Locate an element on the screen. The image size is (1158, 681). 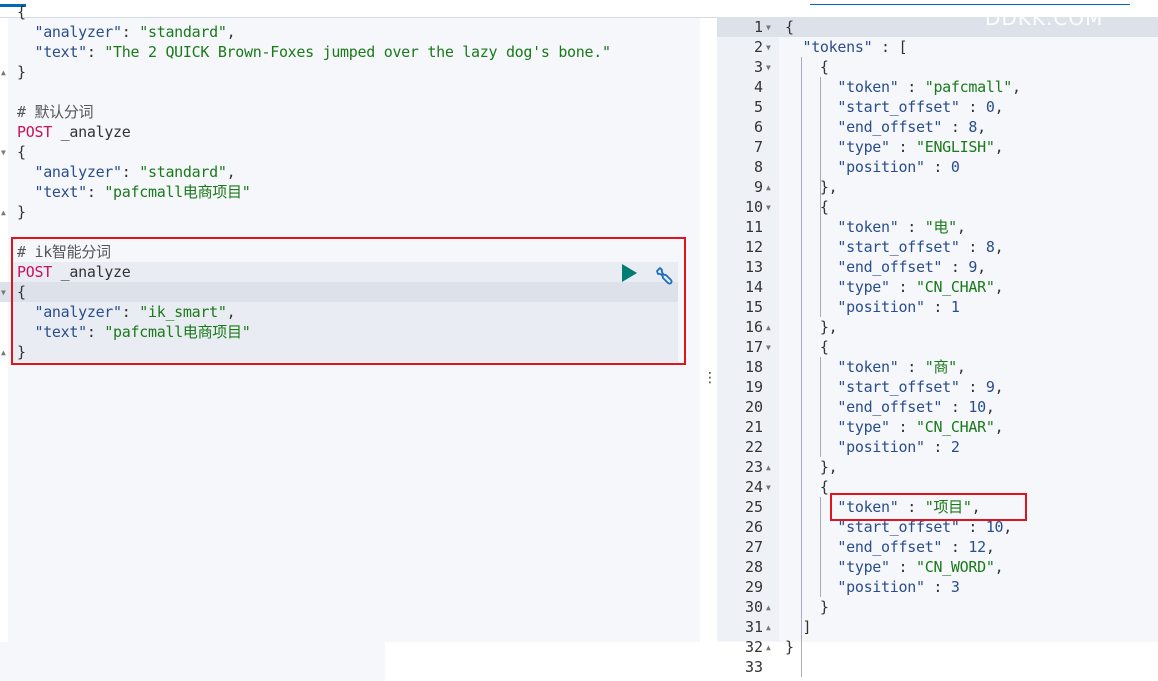
line-number: 31 is located at coordinates (753, 627).